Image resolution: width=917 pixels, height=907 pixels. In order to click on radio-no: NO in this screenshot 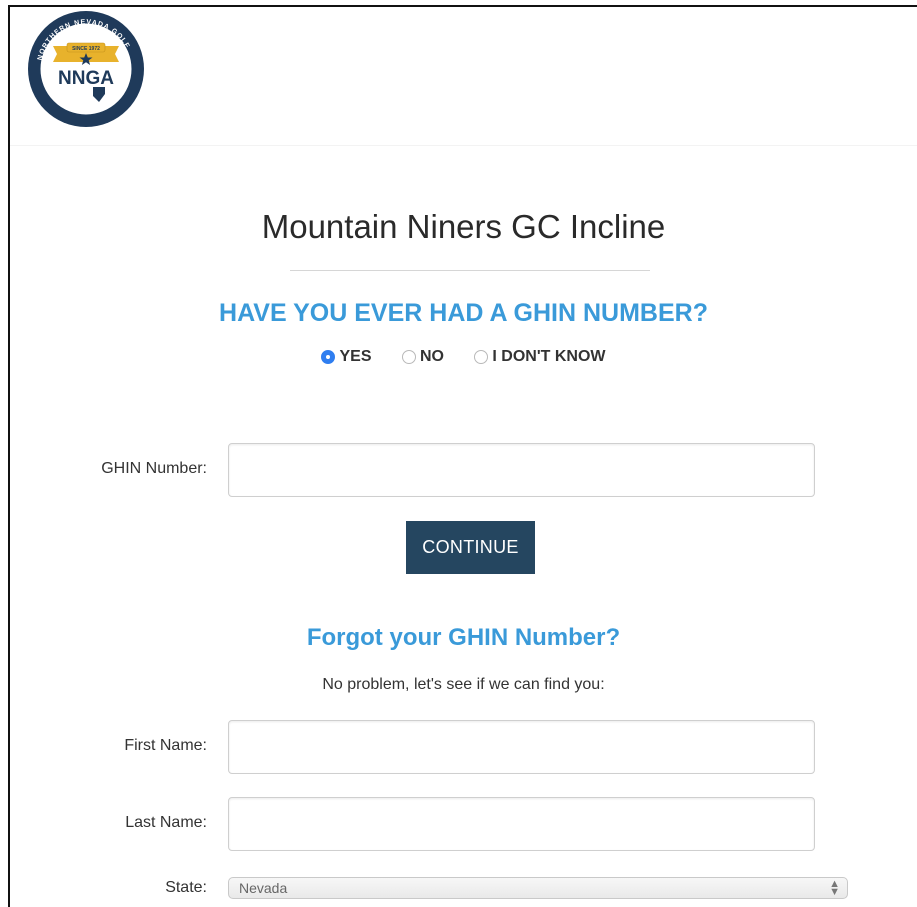, I will do `click(422, 357)`.